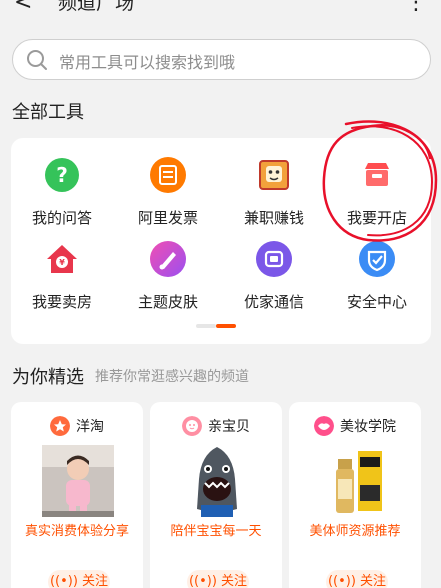 This screenshot has height=588, width=441. What do you see at coordinates (76, 531) in the screenshot?
I see `channel-description: 真实消费体验分享` at bounding box center [76, 531].